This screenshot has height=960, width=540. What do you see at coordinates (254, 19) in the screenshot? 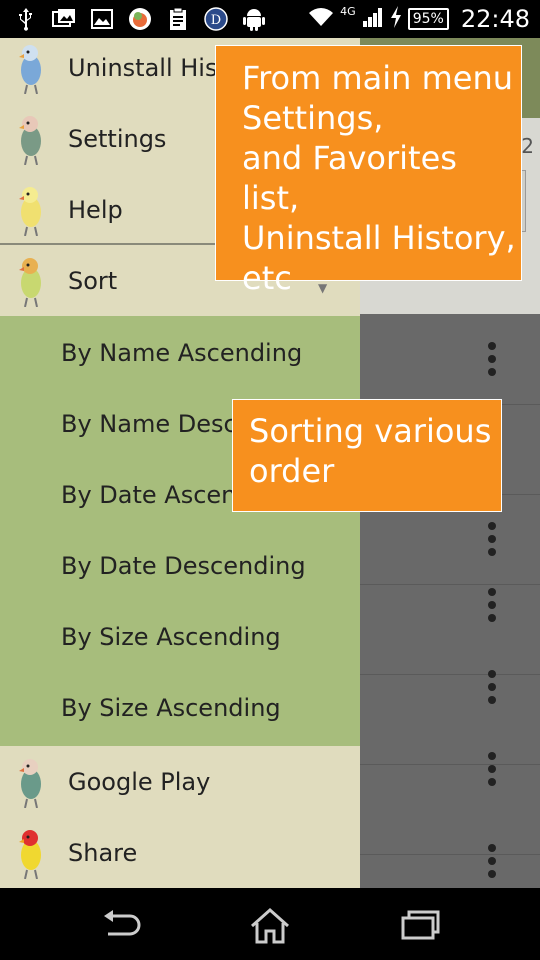
I see `android-icon` at bounding box center [254, 19].